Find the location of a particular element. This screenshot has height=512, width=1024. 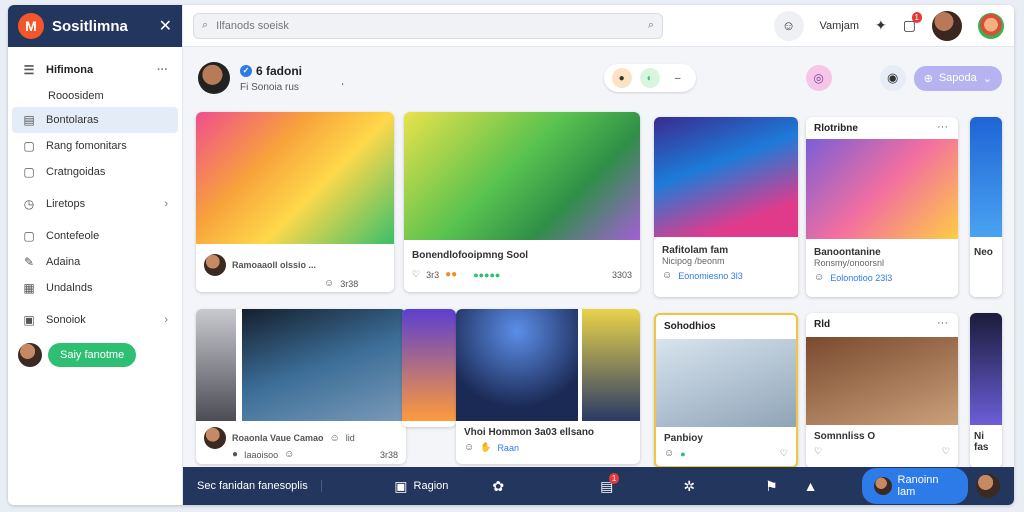

region-button: ▣ Ragion is located at coordinates (421, 486).